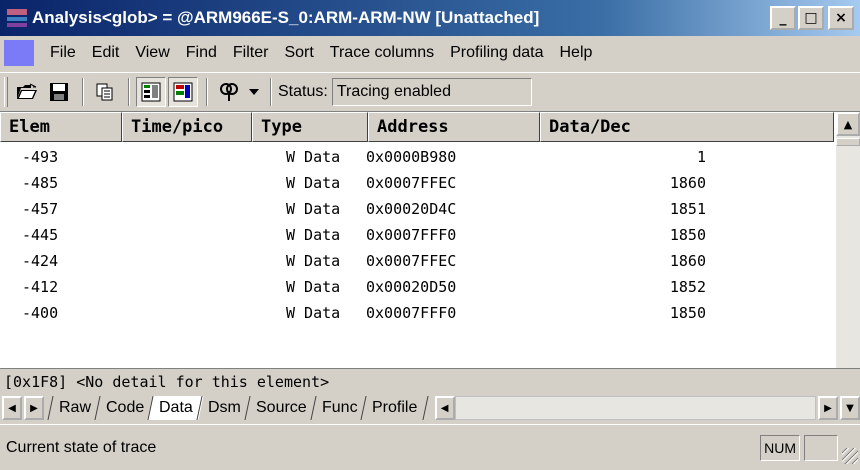 The width and height of the screenshot is (860, 470). What do you see at coordinates (417, 209) in the screenshot?
I see `table-row: -457 W Data 0x00020D4C 1851` at bounding box center [417, 209].